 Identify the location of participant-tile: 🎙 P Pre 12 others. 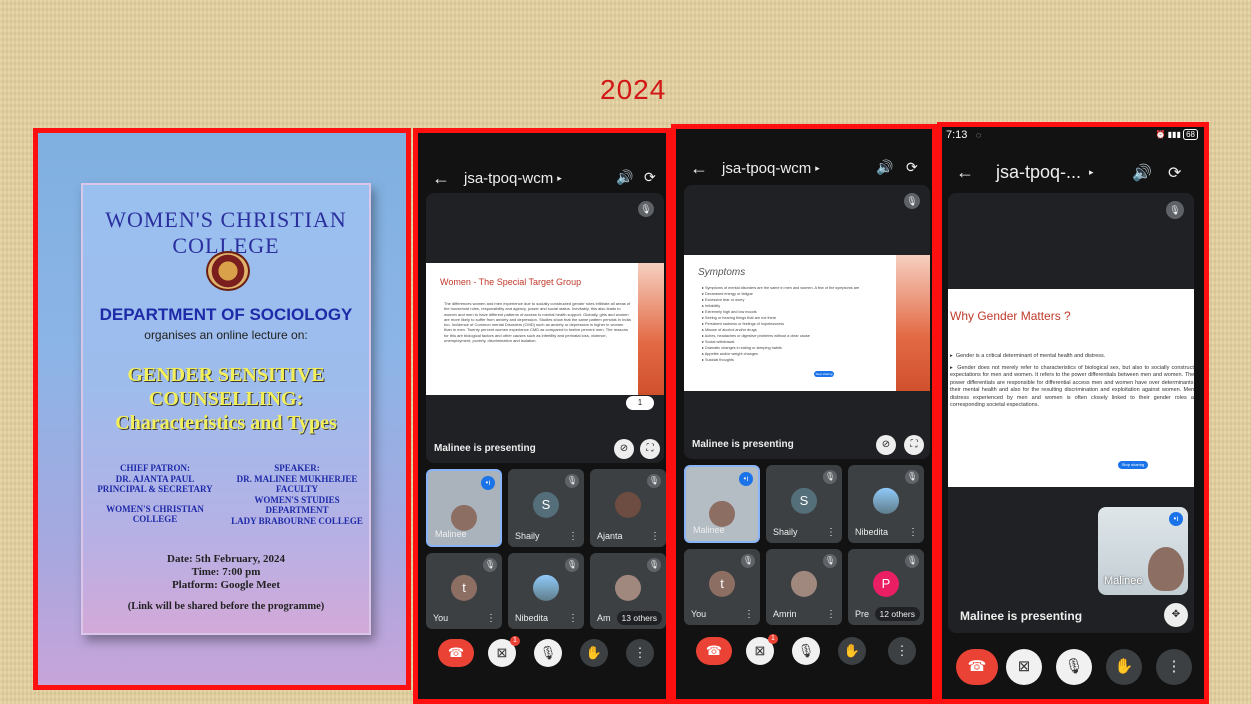
(886, 587).